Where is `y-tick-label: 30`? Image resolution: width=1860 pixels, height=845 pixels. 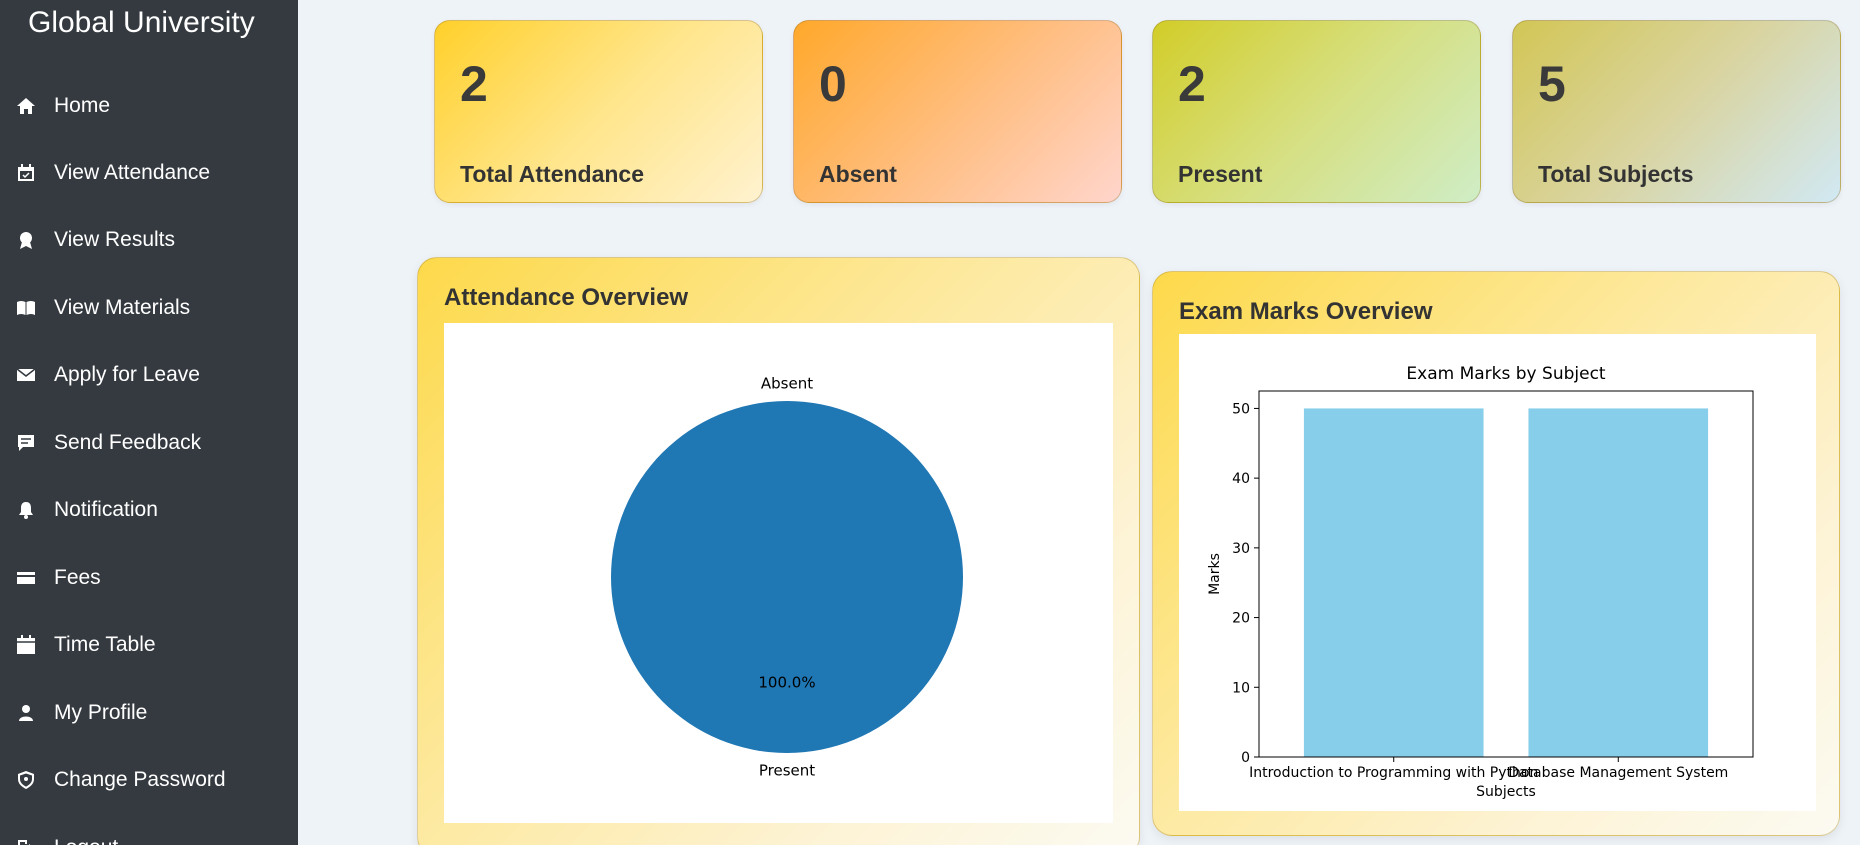
y-tick-label: 30 is located at coordinates (1241, 549).